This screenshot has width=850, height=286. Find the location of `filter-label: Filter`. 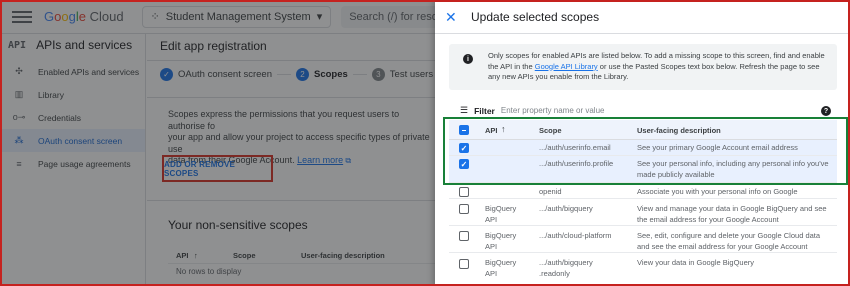

filter-label: Filter is located at coordinates (484, 110).